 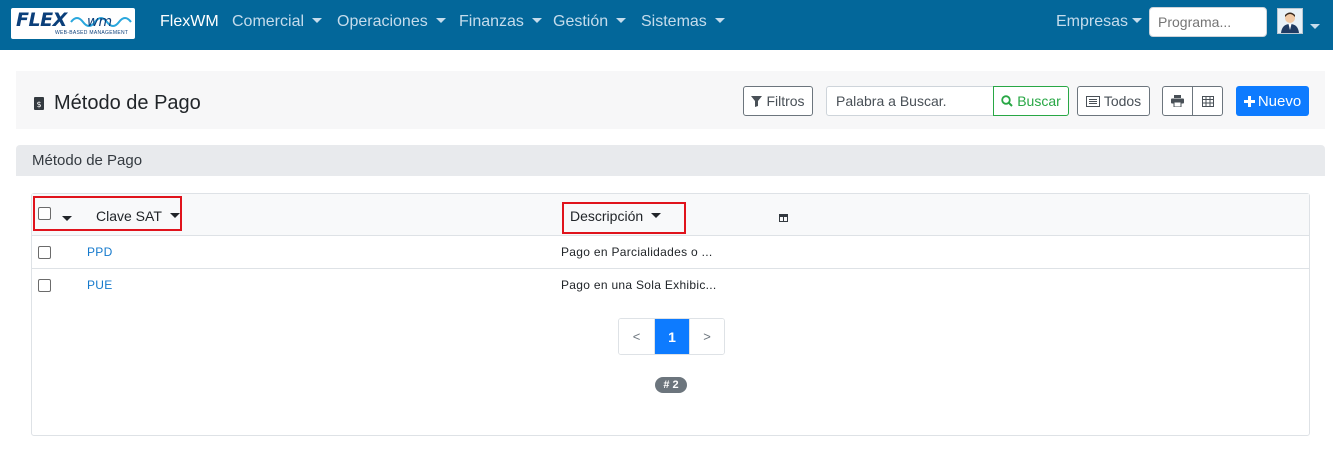 I want to click on nav-menu-label: Sistemas, so click(x=674, y=21).